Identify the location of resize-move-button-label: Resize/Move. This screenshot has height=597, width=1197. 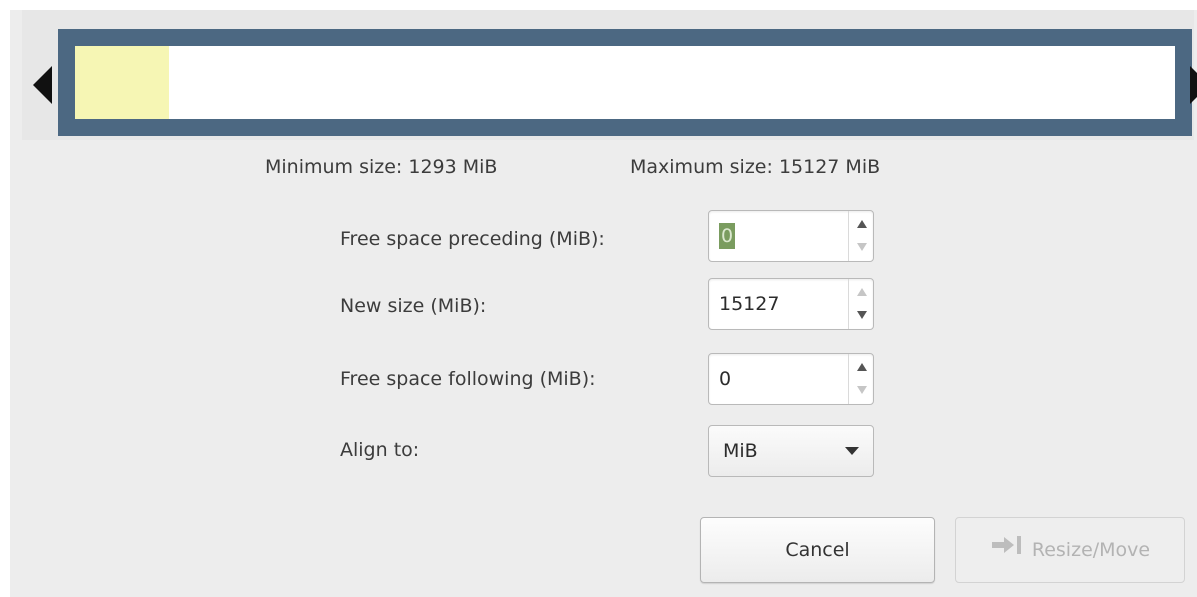
(1091, 550).